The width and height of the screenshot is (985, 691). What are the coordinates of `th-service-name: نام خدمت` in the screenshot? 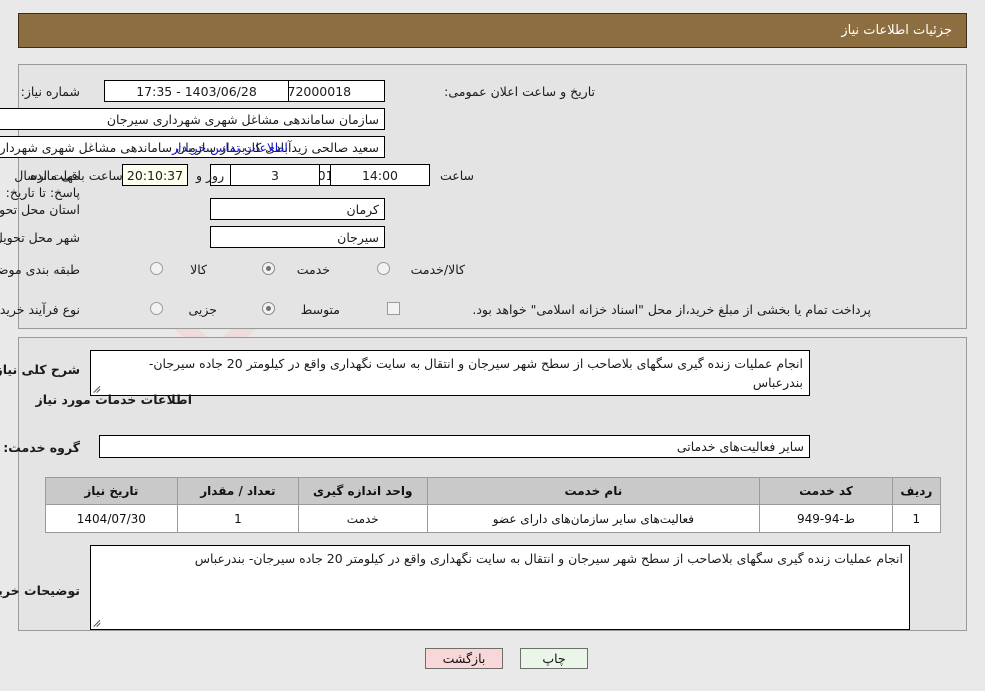 It's located at (593, 491).